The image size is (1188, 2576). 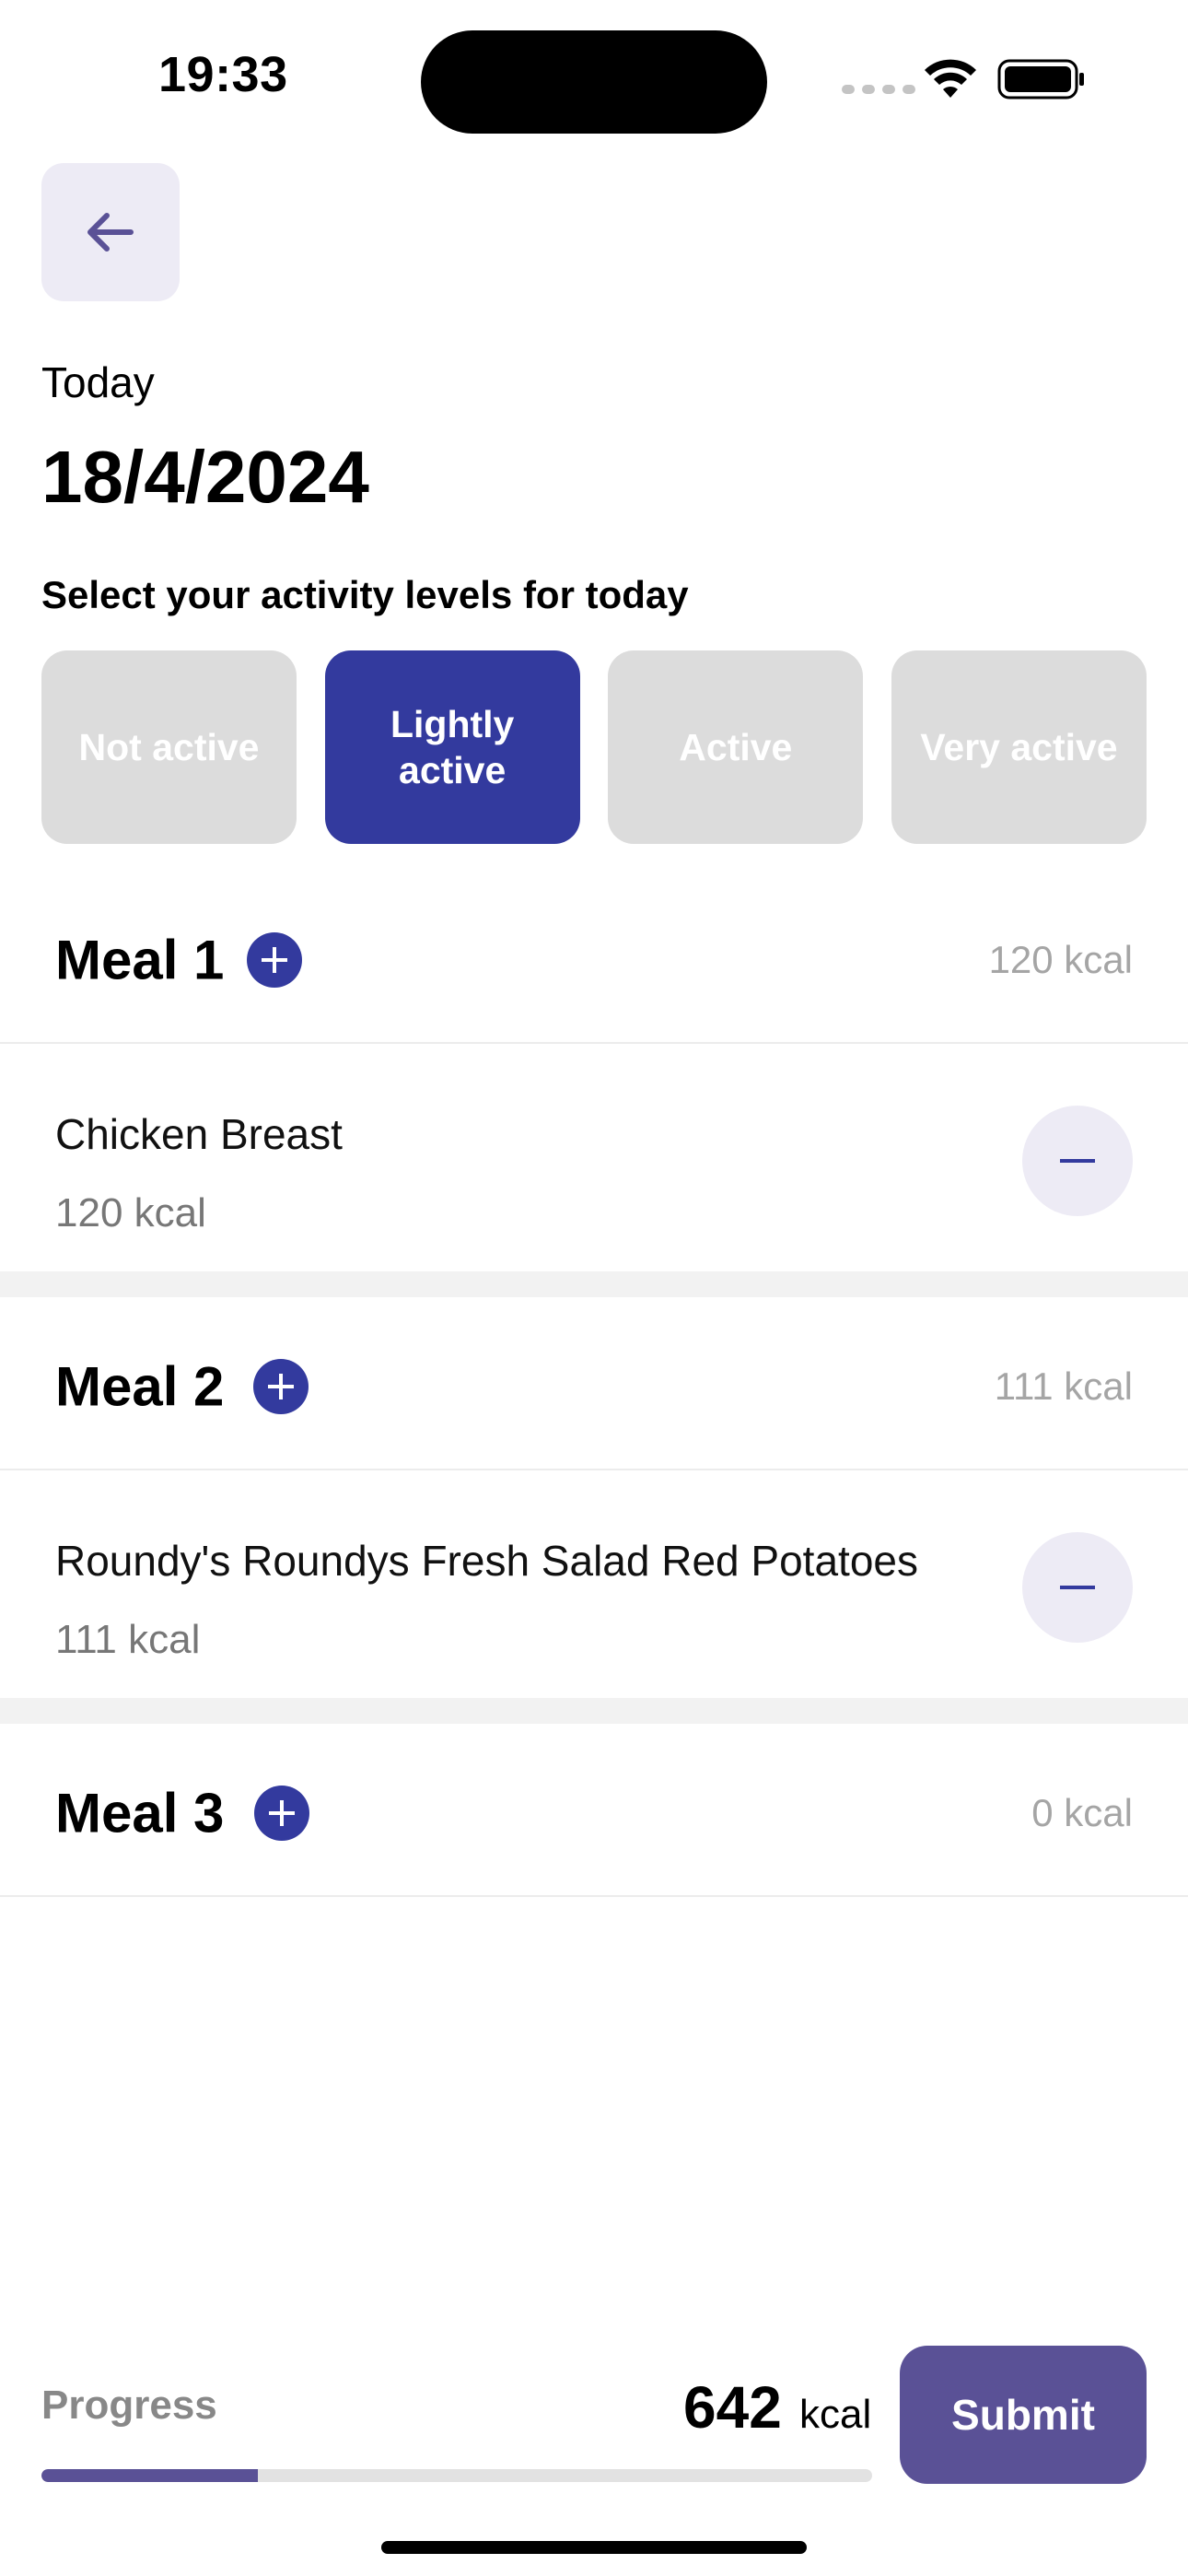 What do you see at coordinates (878, 89) in the screenshot?
I see `cellular-signal-icon` at bounding box center [878, 89].